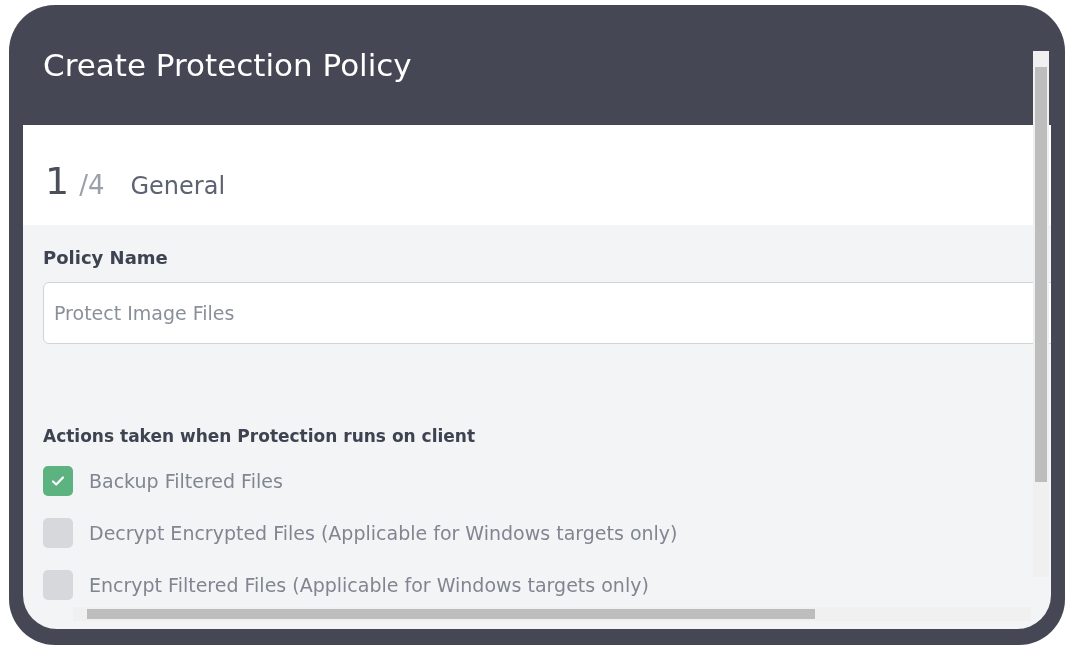  What do you see at coordinates (106, 257) in the screenshot?
I see `field-label: Policy Name` at bounding box center [106, 257].